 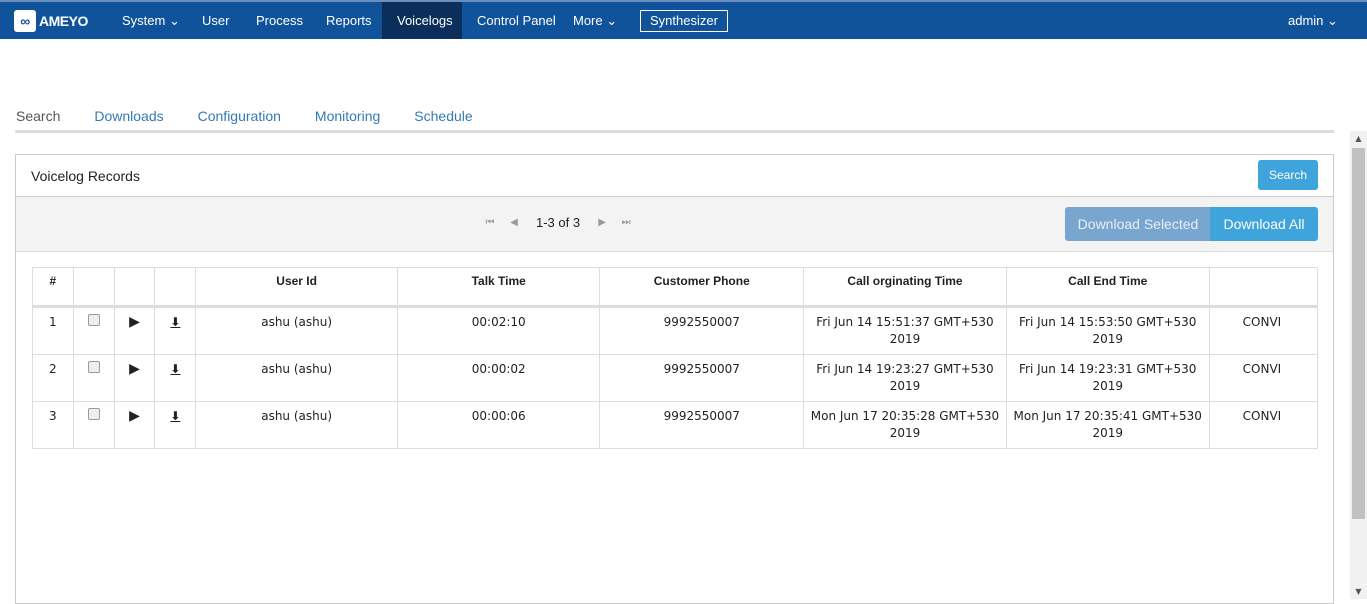 I want to click on tab-downloads: Downloads, so click(x=128, y=116).